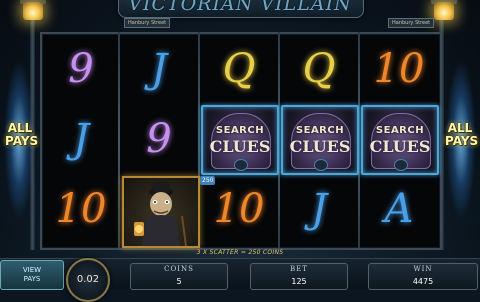 The width and height of the screenshot is (480, 302). Describe the element at coordinates (423, 281) in the screenshot. I see `win-value: 4475` at that location.